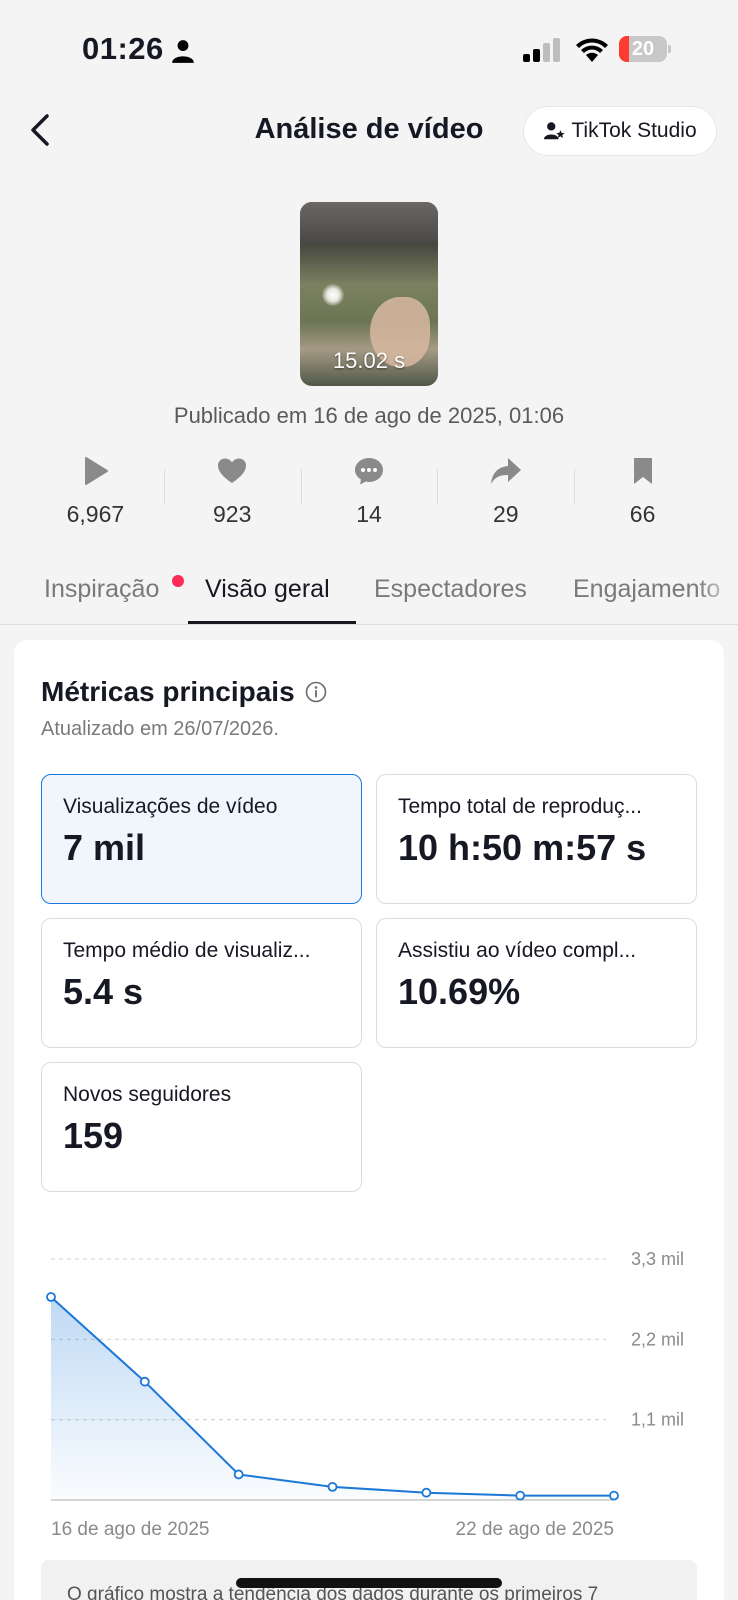 This screenshot has width=738, height=1600. I want to click on series-area, so click(332, 1398).